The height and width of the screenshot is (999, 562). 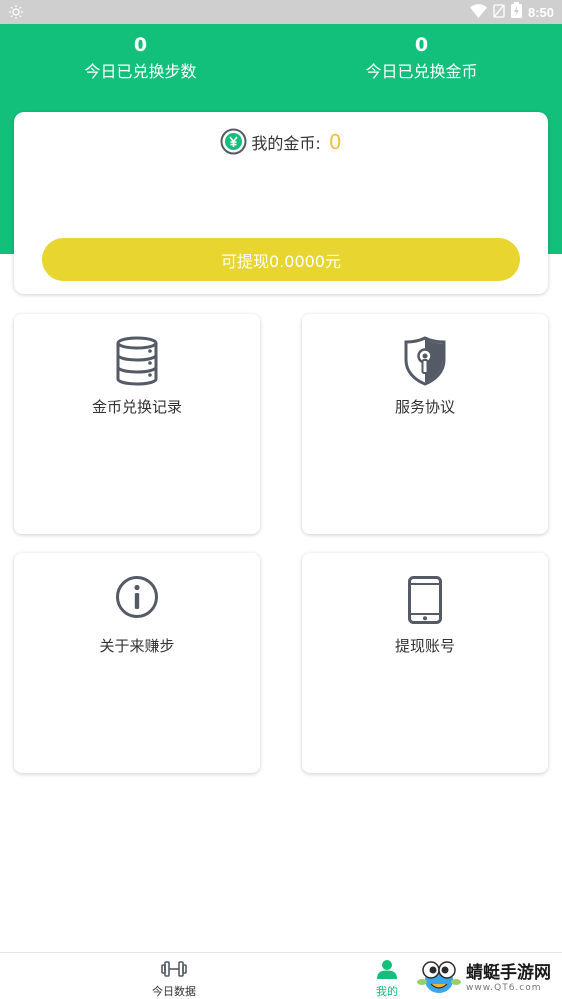 What do you see at coordinates (137, 361) in the screenshot?
I see `database-icon` at bounding box center [137, 361].